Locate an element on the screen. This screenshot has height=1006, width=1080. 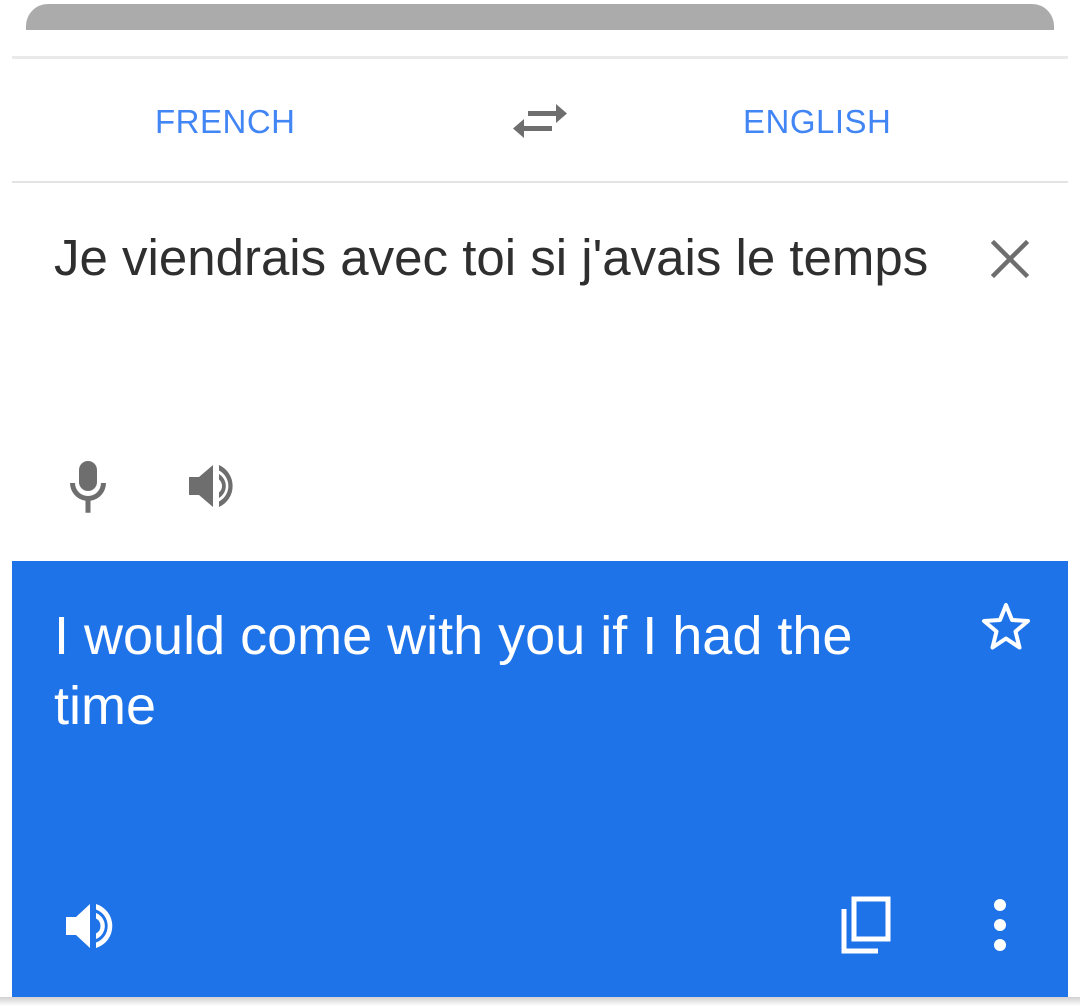
clear-button is located at coordinates (1010, 259).